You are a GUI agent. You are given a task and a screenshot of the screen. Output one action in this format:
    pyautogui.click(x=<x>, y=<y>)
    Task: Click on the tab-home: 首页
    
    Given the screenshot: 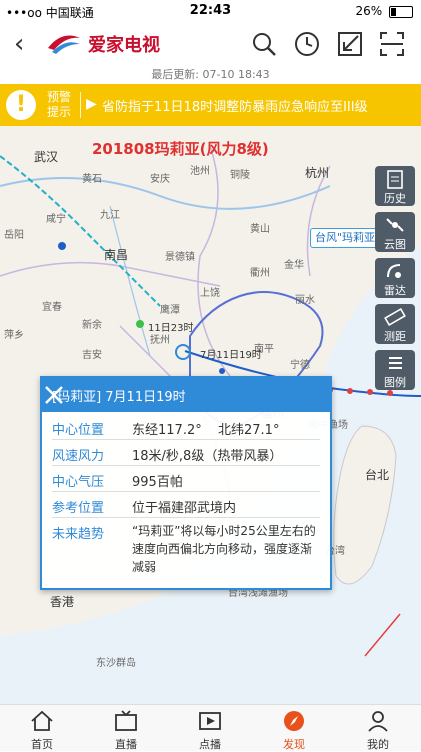 What is the action you would take?
    pyautogui.click(x=42, y=728)
    